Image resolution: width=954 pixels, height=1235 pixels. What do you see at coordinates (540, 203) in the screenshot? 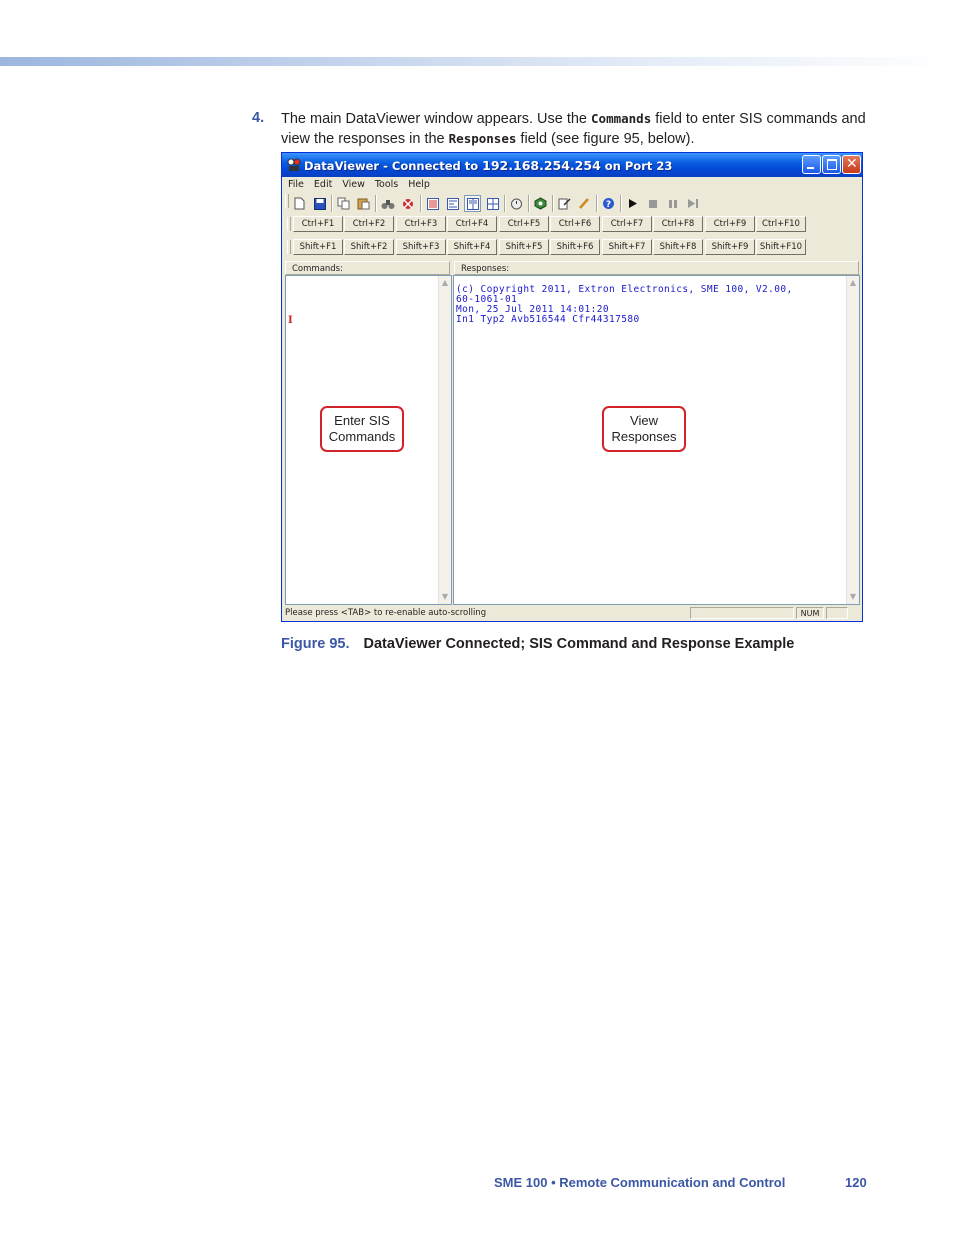
I see `settings-gem-icon` at bounding box center [540, 203].